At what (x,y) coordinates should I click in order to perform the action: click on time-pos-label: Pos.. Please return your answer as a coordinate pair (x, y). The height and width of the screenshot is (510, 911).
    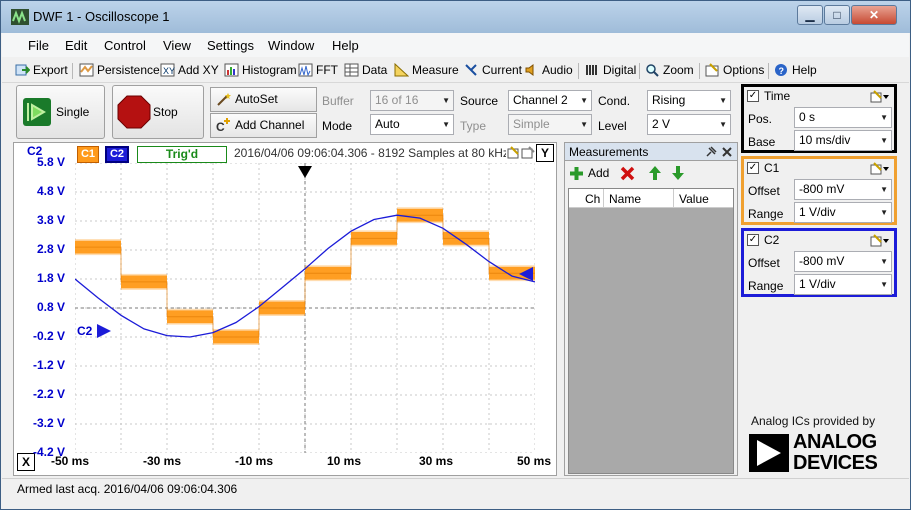
    Looking at the image, I should click on (760, 119).